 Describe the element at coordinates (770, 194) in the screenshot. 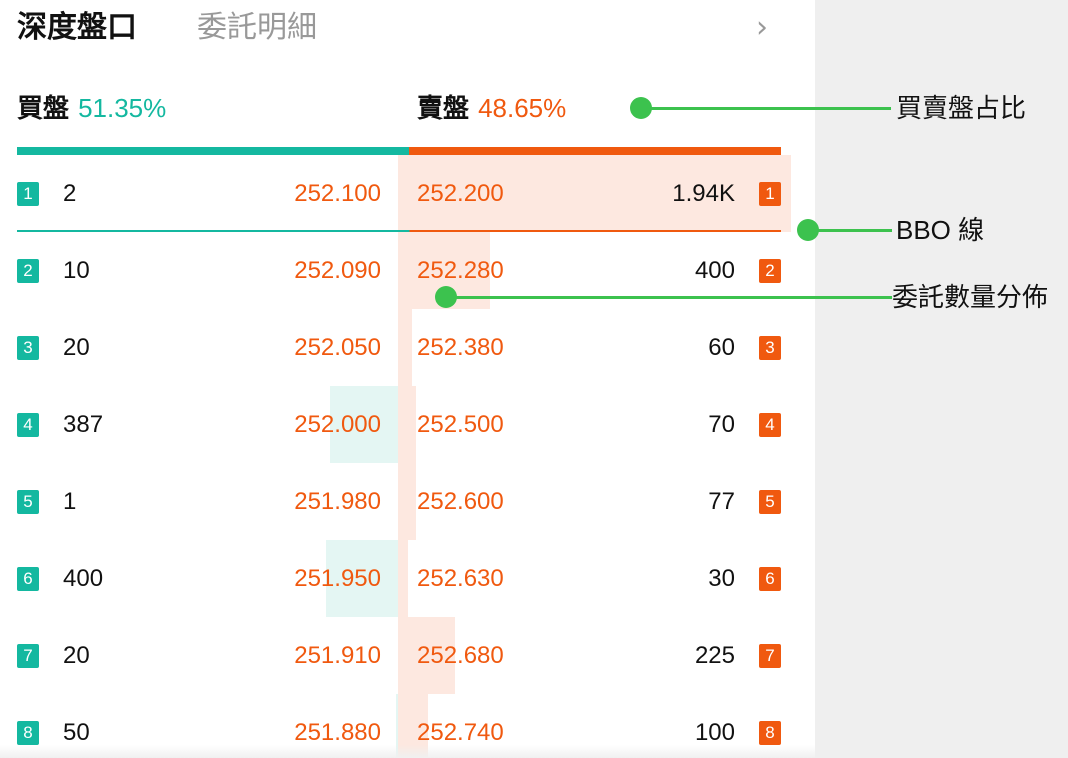

I see `ask-level-badge: 1` at that location.